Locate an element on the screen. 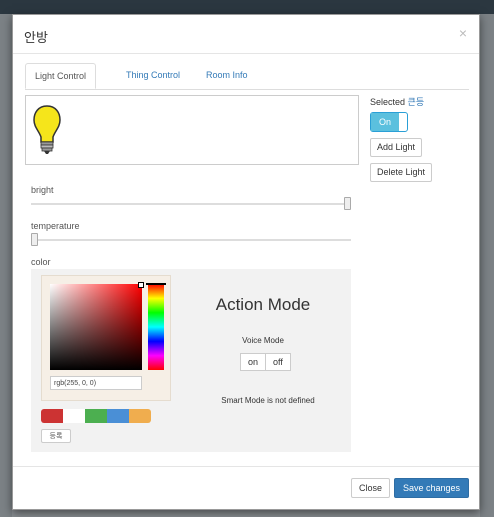 This screenshot has height=517, width=494. add-light-button: Add Light is located at coordinates (396, 147).